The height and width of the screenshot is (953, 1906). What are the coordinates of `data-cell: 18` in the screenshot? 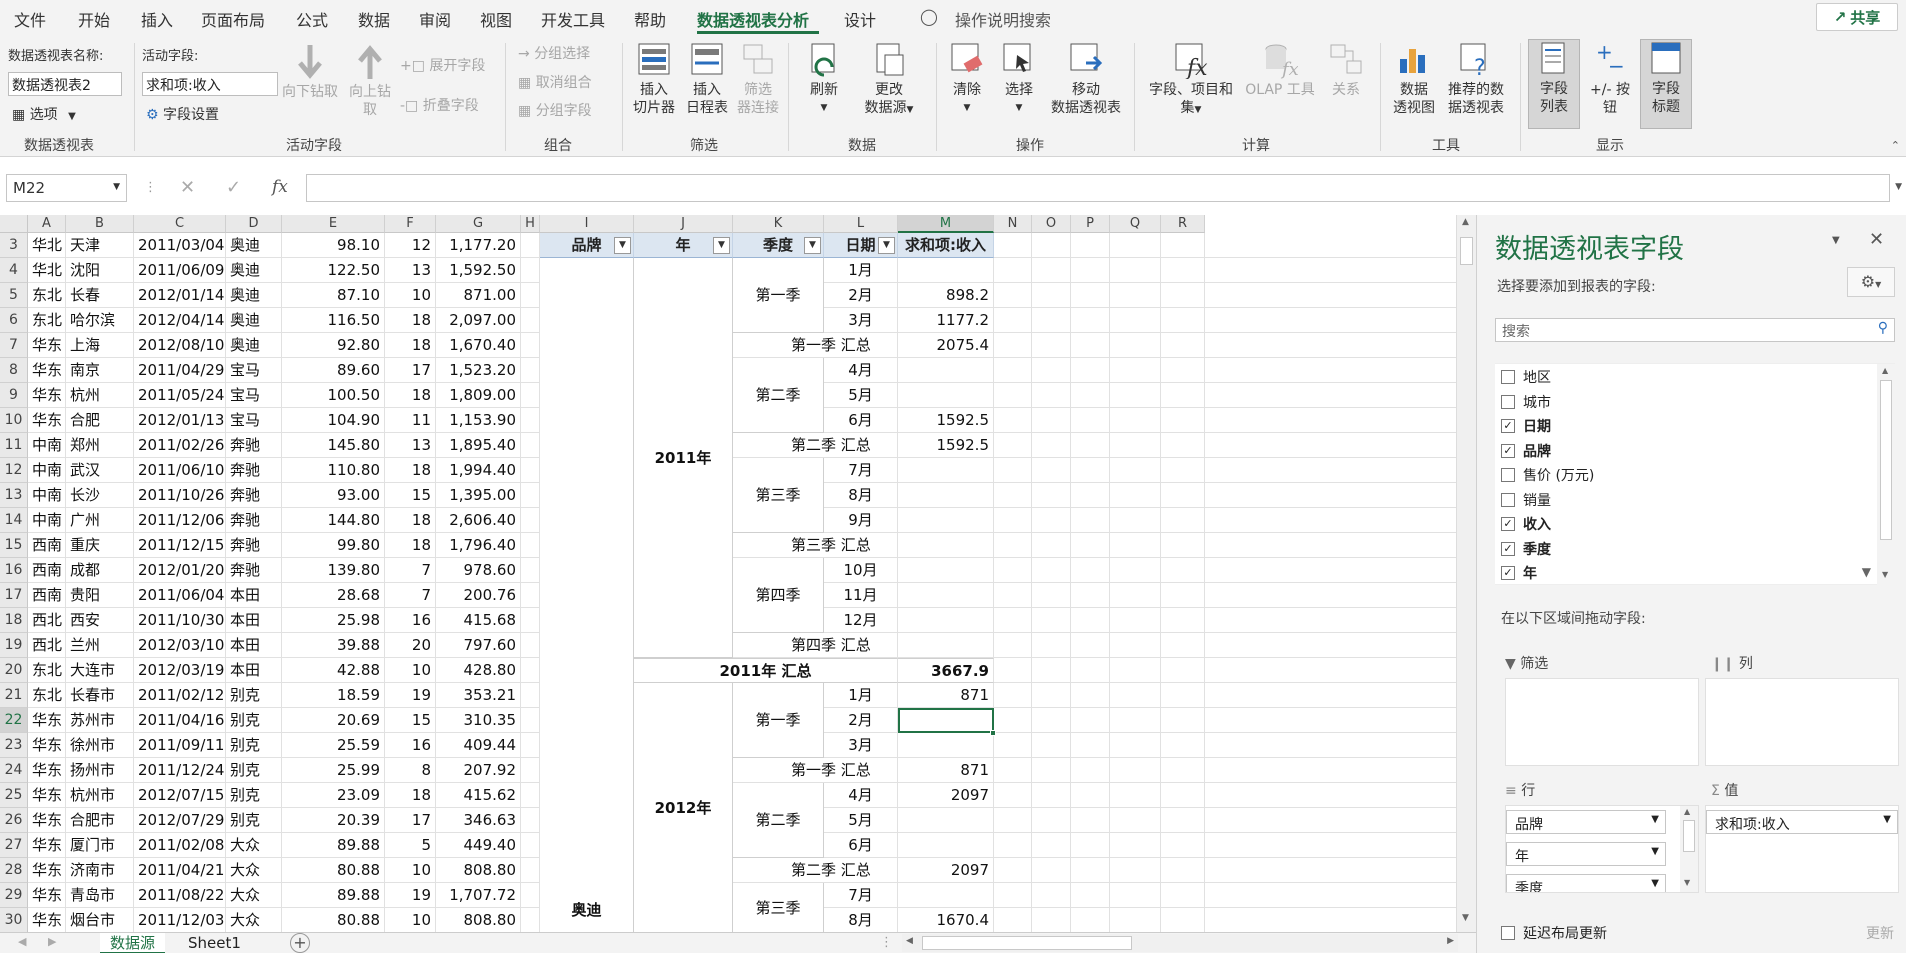 It's located at (410, 545).